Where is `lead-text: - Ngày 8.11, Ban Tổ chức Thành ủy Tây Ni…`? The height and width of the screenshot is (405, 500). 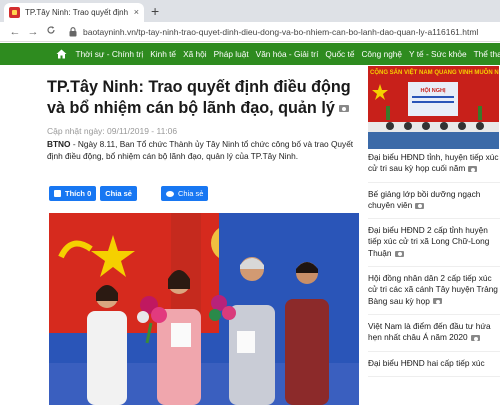
lead-text: - Ngày 8.11, Ban Tổ chức Thành ủy Tây Ni… is located at coordinates (200, 150).